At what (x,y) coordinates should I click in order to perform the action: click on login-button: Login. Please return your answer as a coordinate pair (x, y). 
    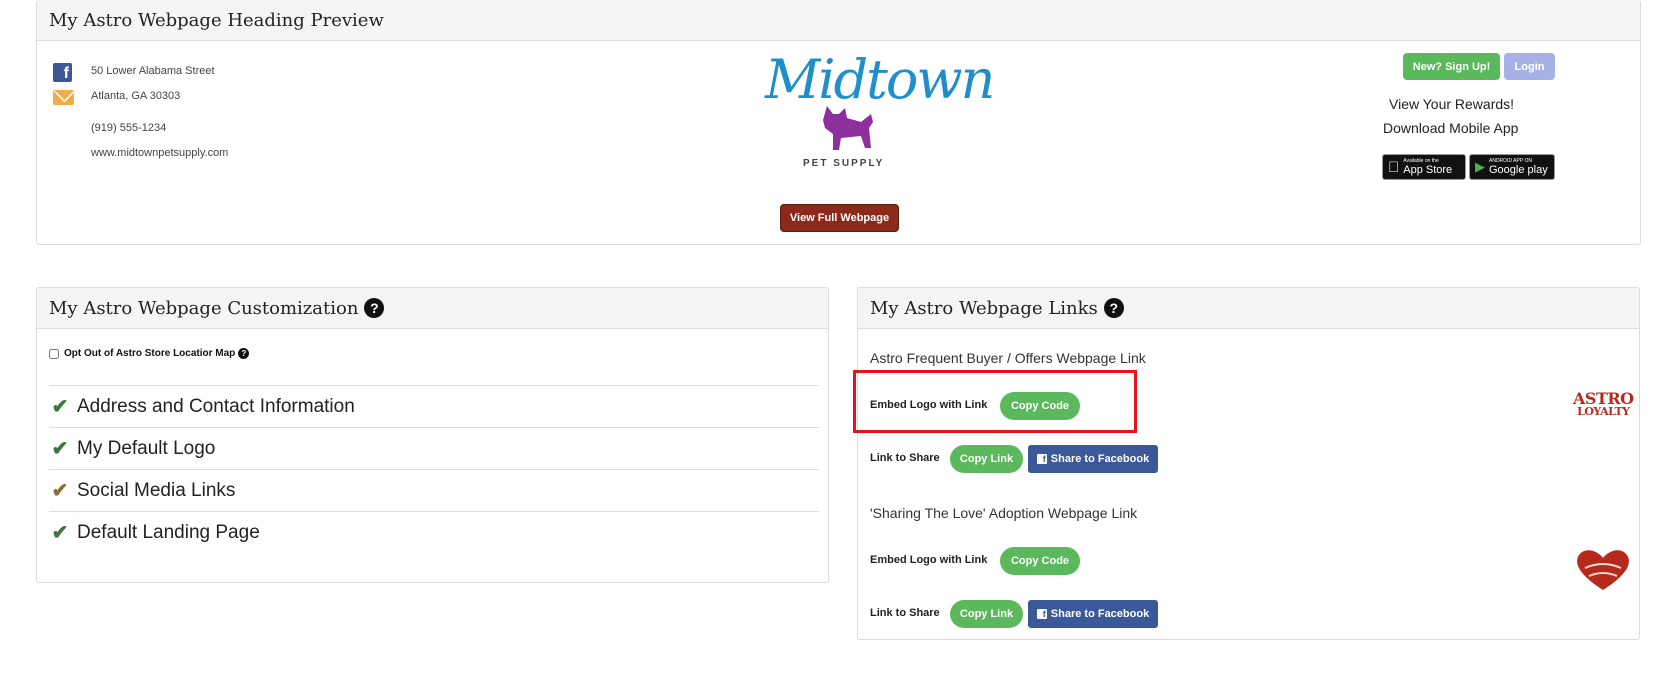
    Looking at the image, I should click on (1529, 66).